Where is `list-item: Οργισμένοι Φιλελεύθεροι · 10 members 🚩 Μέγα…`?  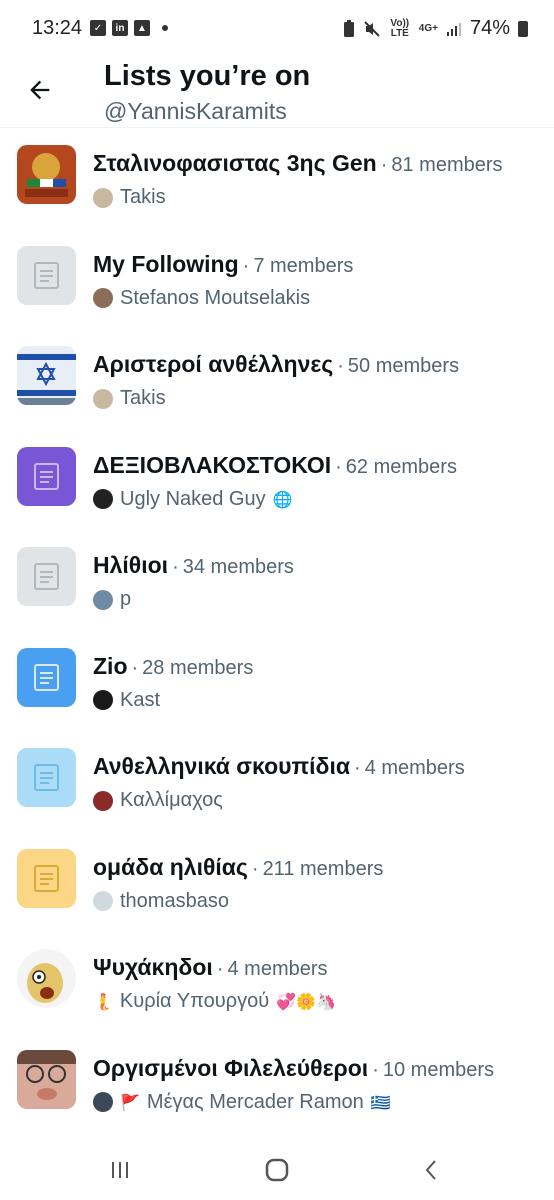 list-item: Οργισμένοι Φιλελεύθεροι · 10 members 🚩 Μέγα… is located at coordinates (277, 1083).